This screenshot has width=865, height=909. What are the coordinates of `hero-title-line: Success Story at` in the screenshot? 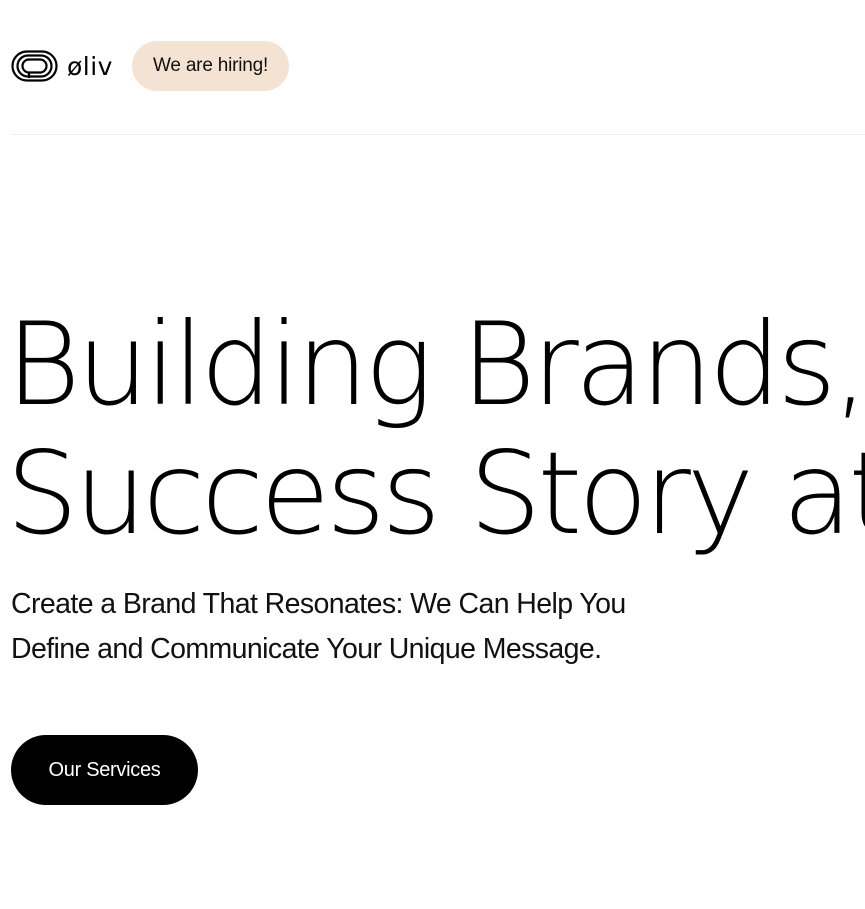 It's located at (435, 493).